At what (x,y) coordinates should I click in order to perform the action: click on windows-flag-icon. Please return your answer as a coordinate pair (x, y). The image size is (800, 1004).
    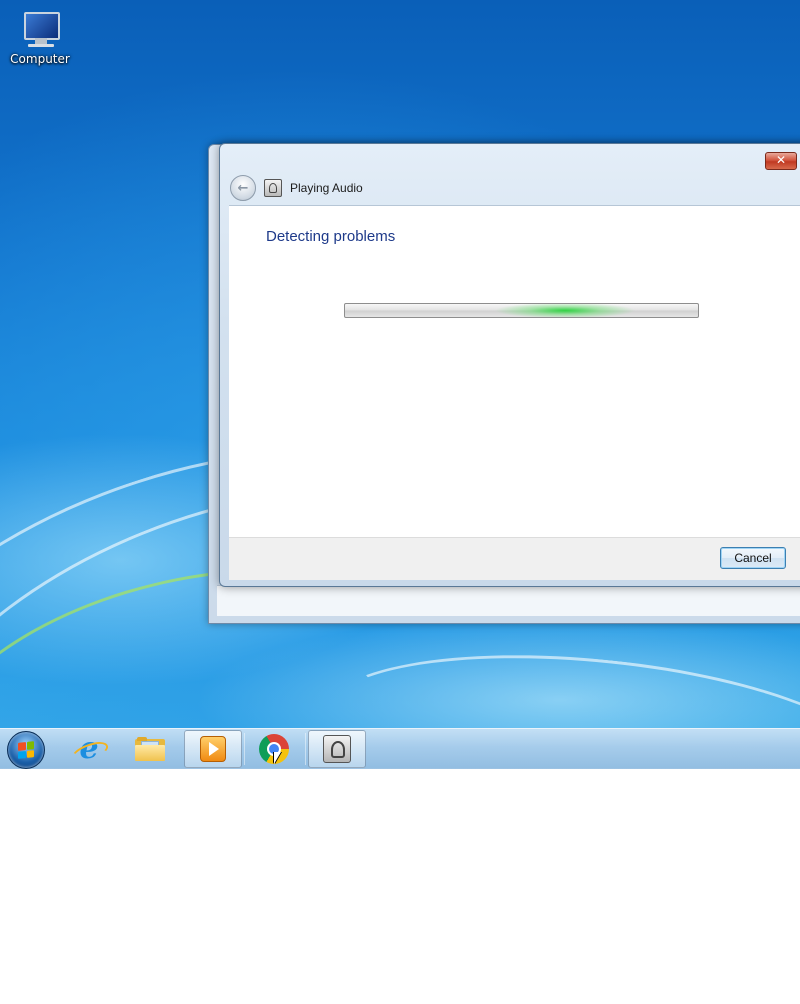
    Looking at the image, I should click on (26, 750).